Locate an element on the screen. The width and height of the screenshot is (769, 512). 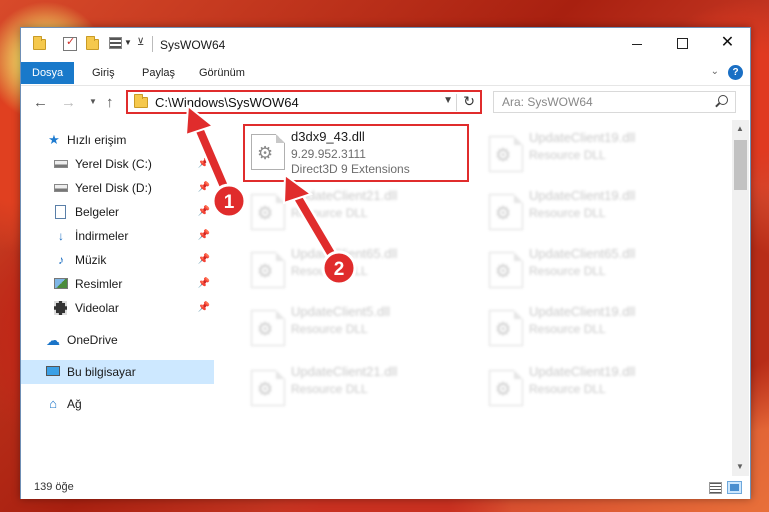
sidebar-item-label: Resimler is located at coordinates (99, 284).